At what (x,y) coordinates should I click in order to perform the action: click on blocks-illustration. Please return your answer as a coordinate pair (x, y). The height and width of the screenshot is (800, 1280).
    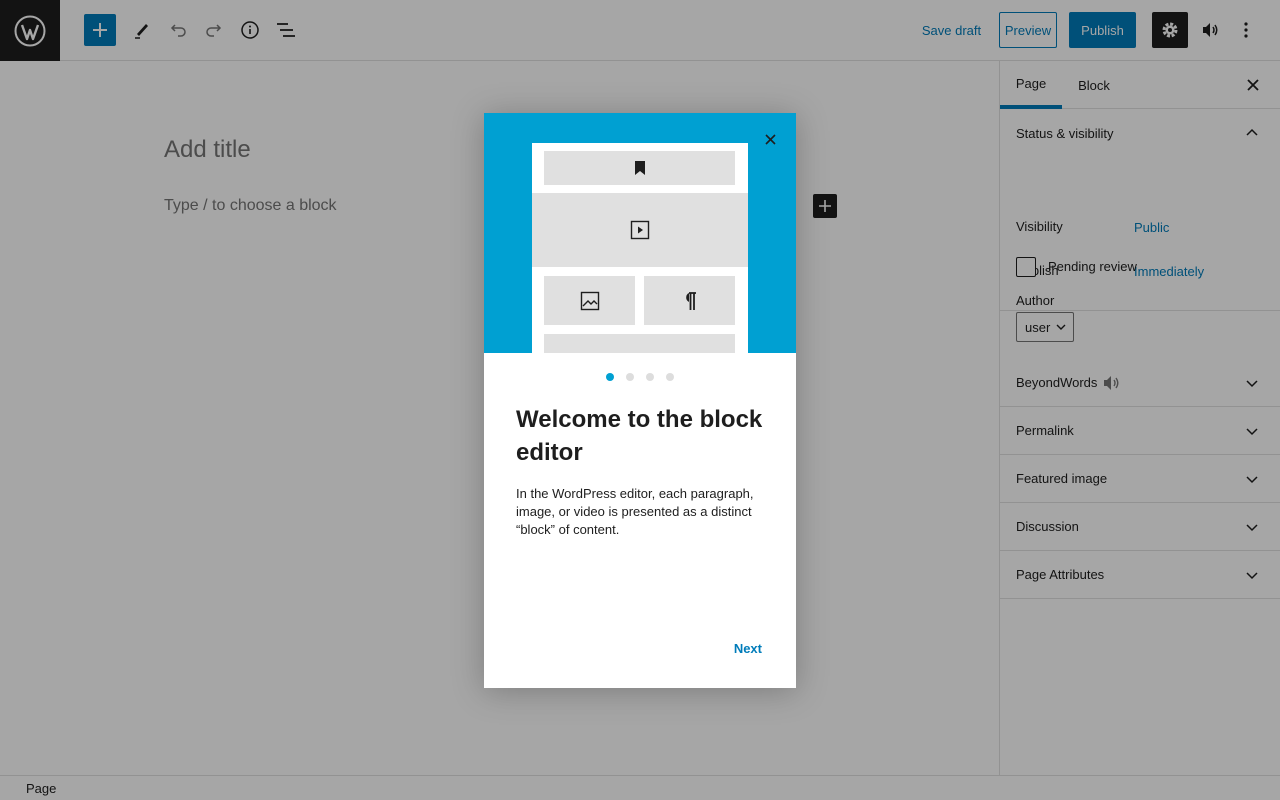
    Looking at the image, I should click on (640, 248).